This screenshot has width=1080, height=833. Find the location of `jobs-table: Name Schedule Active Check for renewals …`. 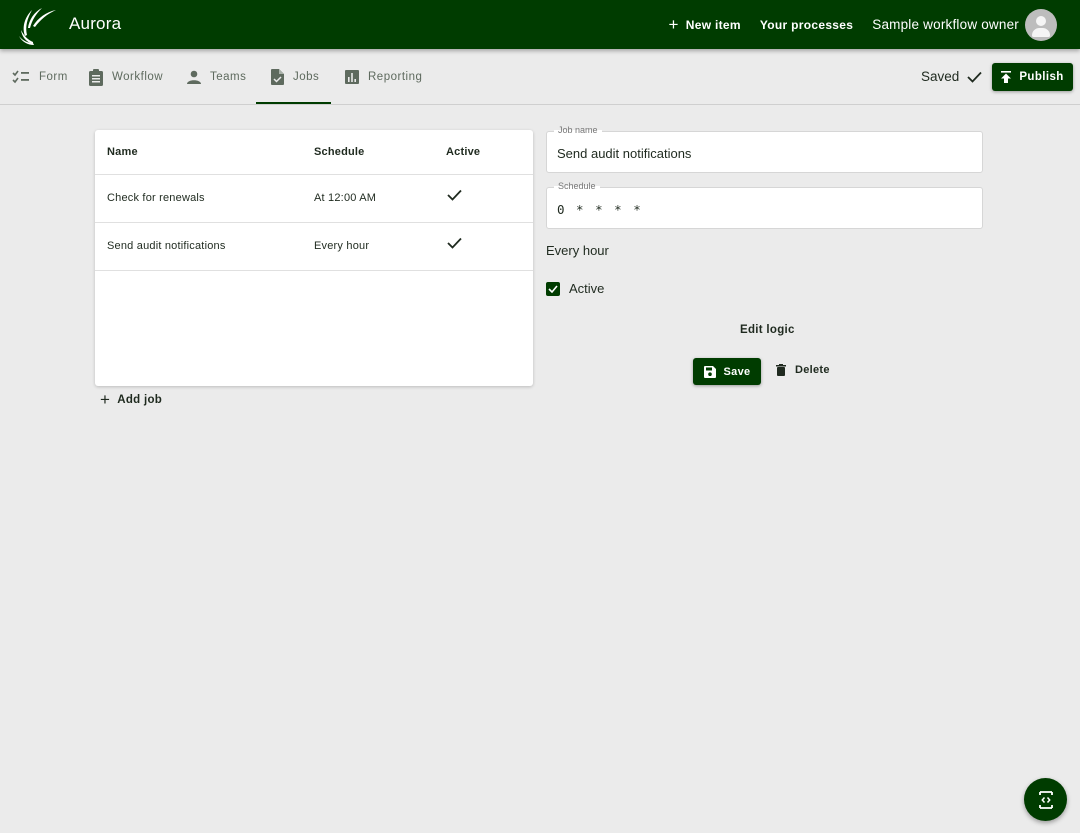

jobs-table: Name Schedule Active Check for renewals … is located at coordinates (314, 200).